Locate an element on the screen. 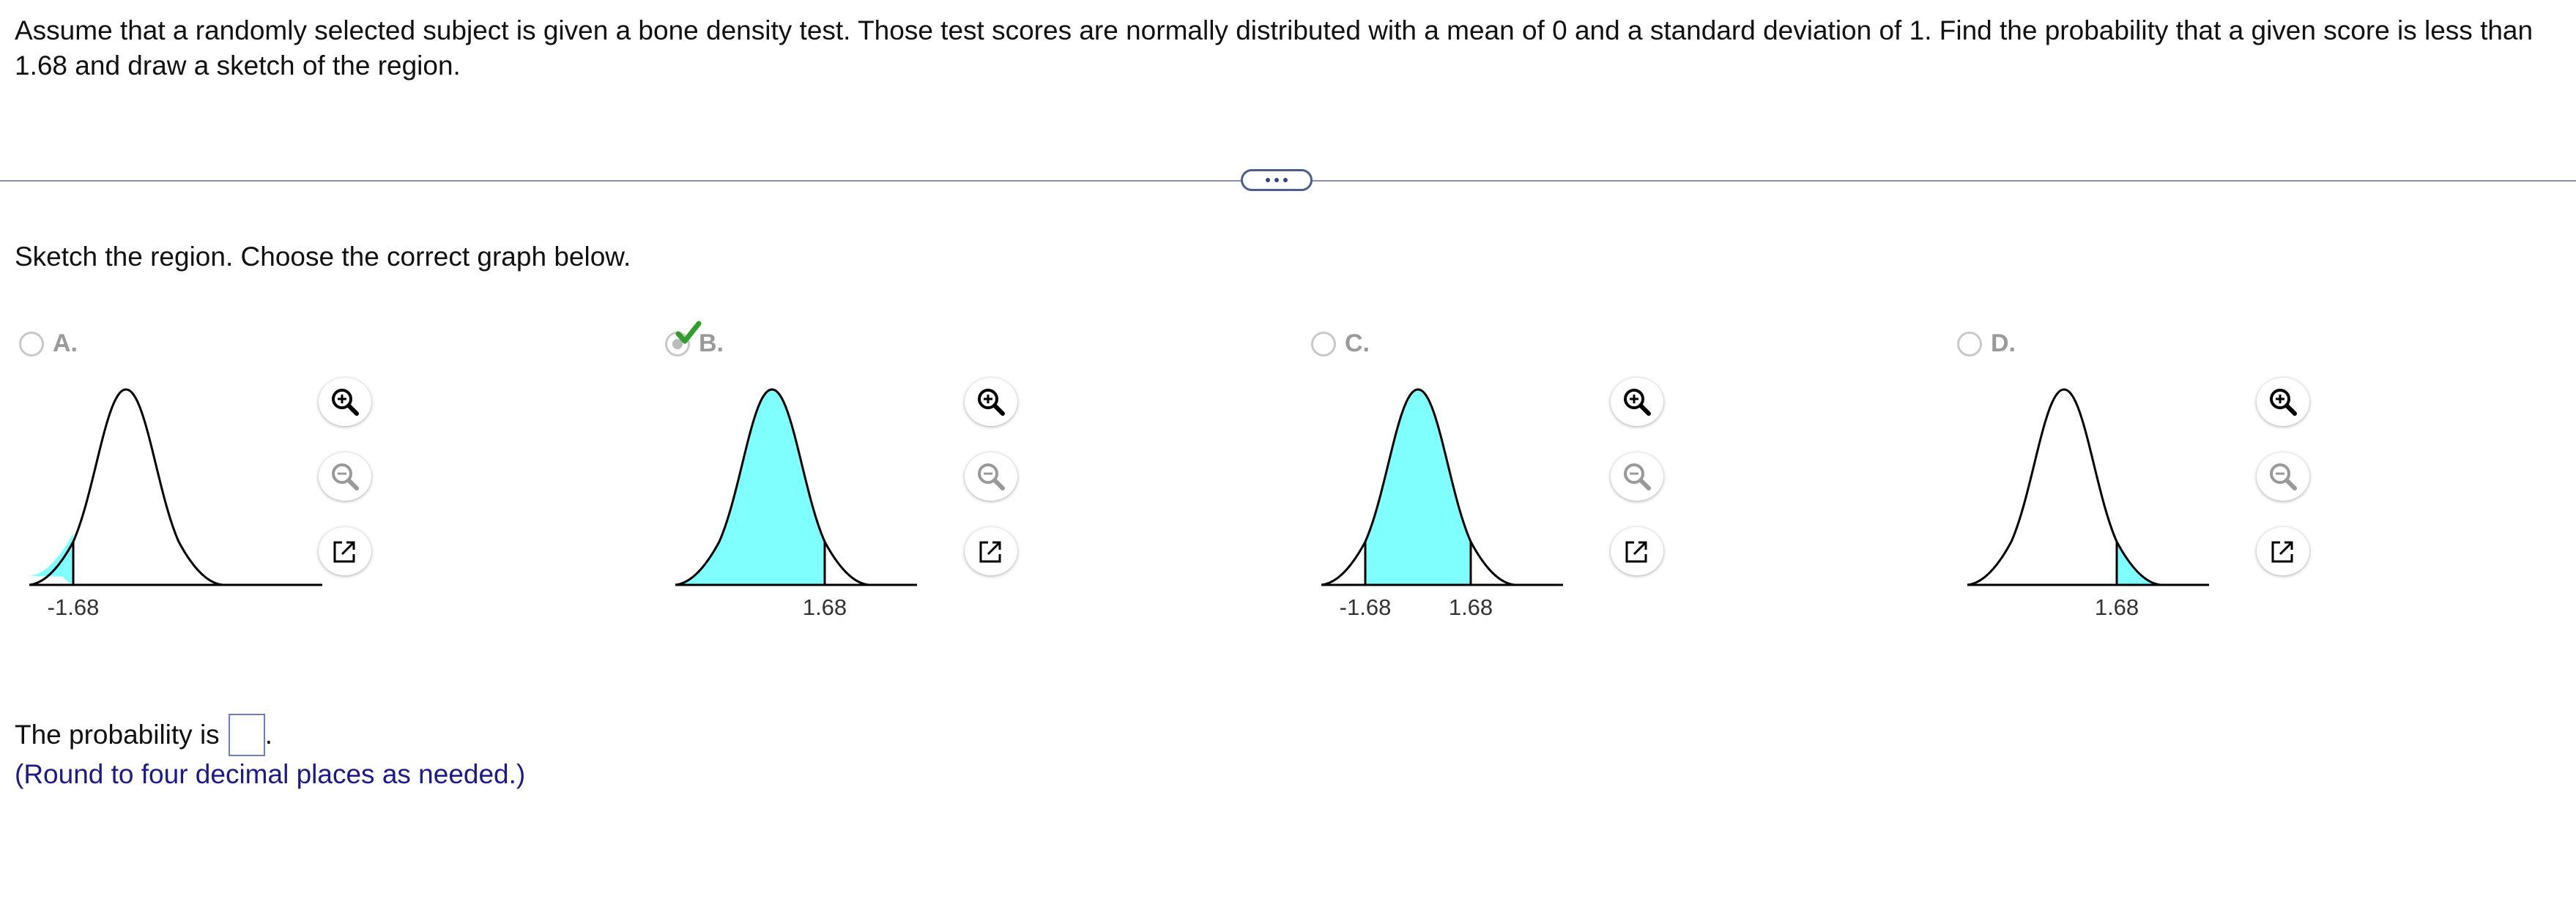  option-a: A. -1.68 is located at coordinates (308, 497).